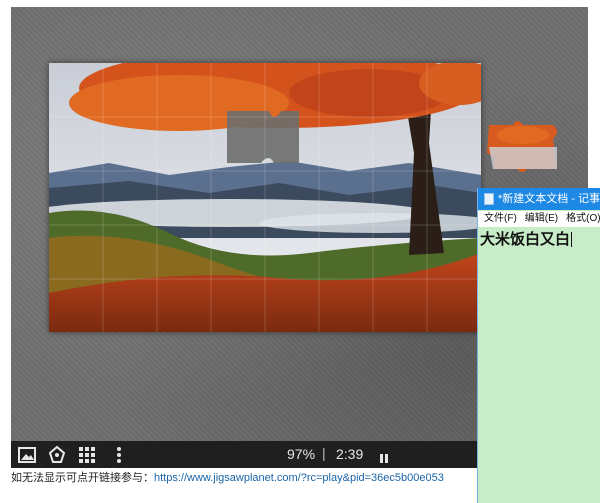 The height and width of the screenshot is (503, 600). Describe the element at coordinates (500, 218) in the screenshot. I see `menu-file: 文件(F)` at that location.